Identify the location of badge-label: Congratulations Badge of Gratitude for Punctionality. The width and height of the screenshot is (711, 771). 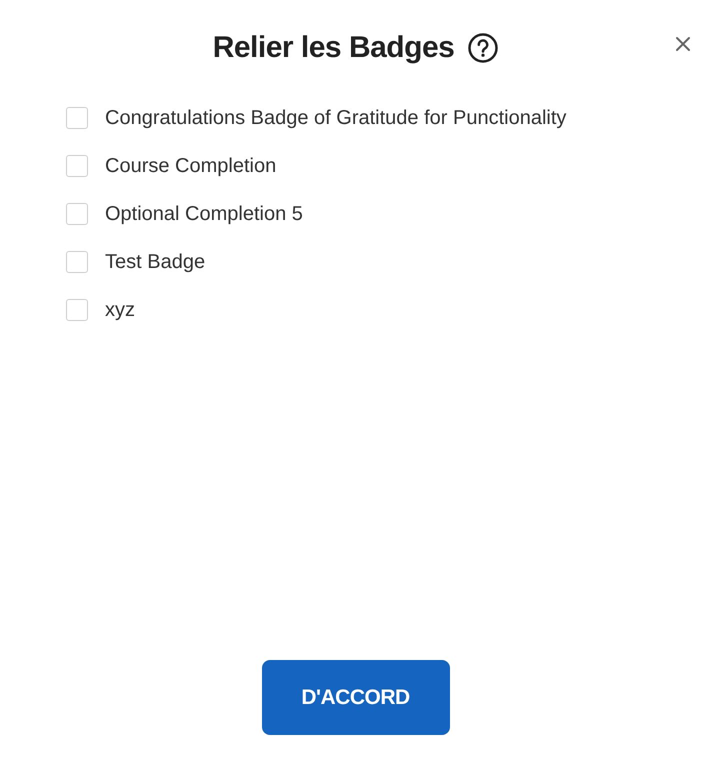
(335, 118).